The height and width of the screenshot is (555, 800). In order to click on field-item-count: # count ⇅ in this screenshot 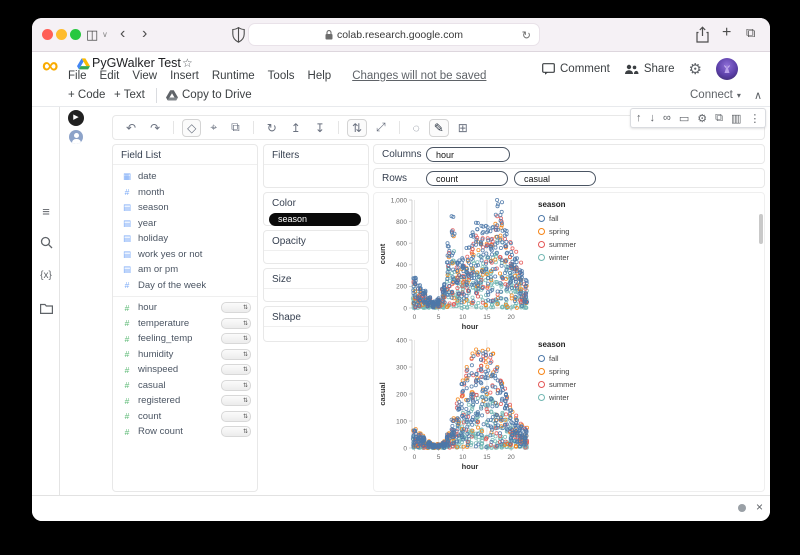, I will do `click(185, 417)`.